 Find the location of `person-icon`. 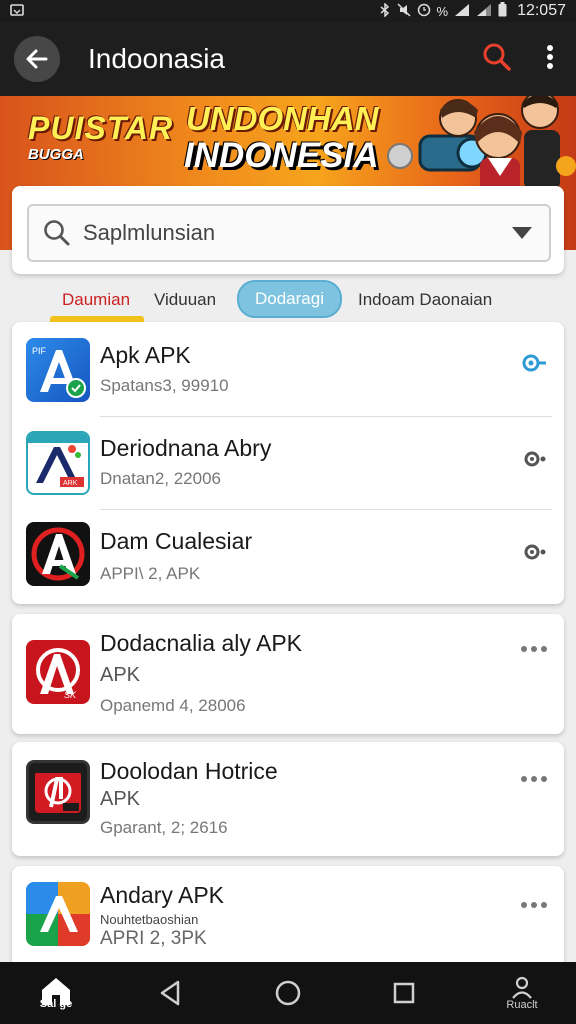

person-icon is located at coordinates (522, 987).